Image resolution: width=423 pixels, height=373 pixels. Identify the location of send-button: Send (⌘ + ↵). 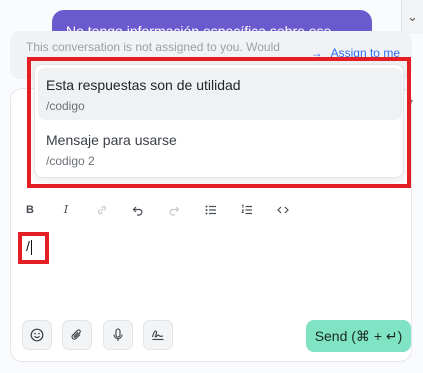
(358, 336).